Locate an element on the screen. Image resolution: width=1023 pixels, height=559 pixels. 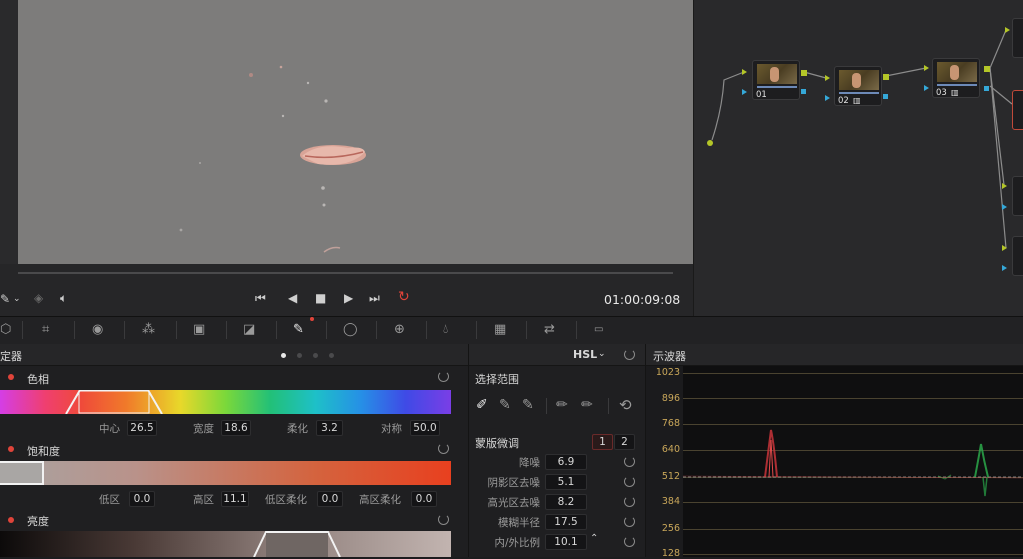
node-02-output-key is located at coordinates (885, 96).